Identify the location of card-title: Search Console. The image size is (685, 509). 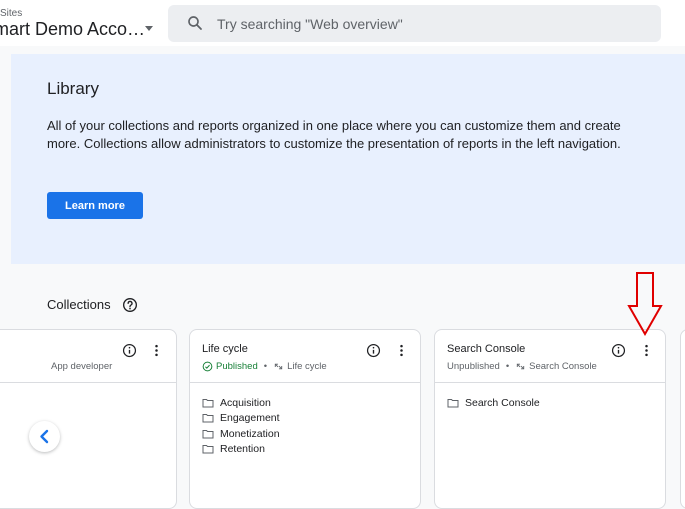
(486, 349).